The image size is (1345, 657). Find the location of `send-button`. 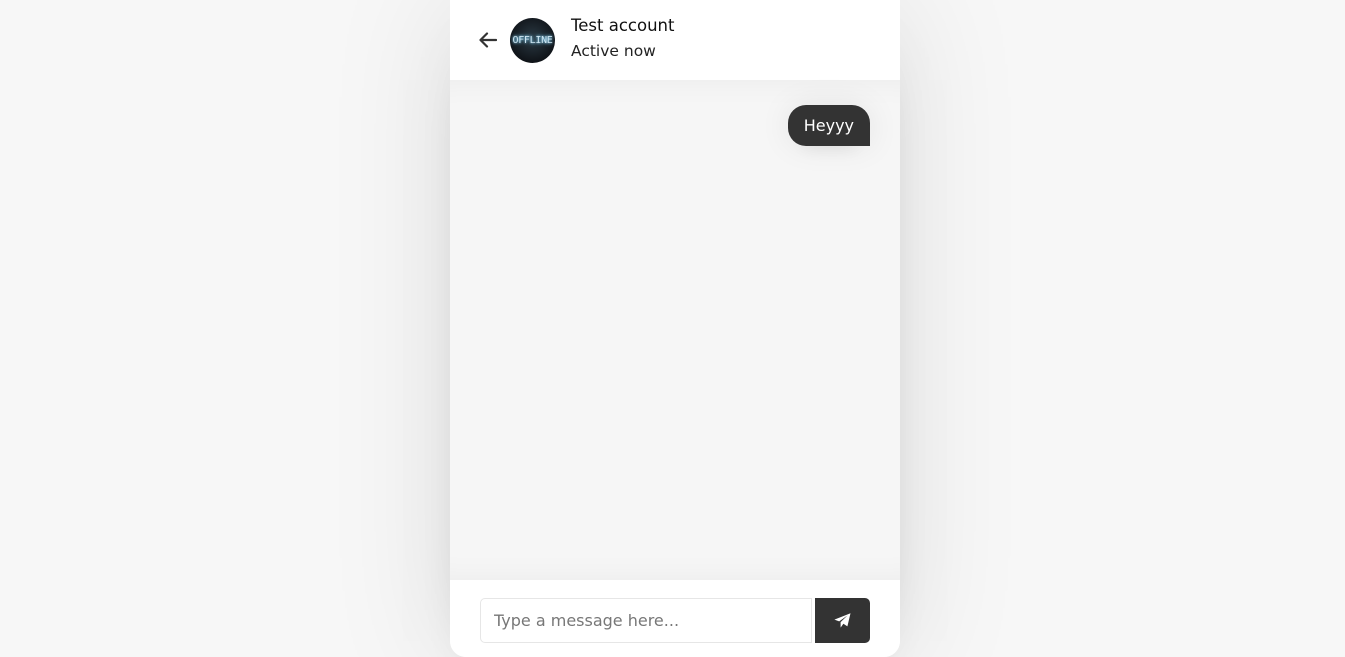

send-button is located at coordinates (842, 620).